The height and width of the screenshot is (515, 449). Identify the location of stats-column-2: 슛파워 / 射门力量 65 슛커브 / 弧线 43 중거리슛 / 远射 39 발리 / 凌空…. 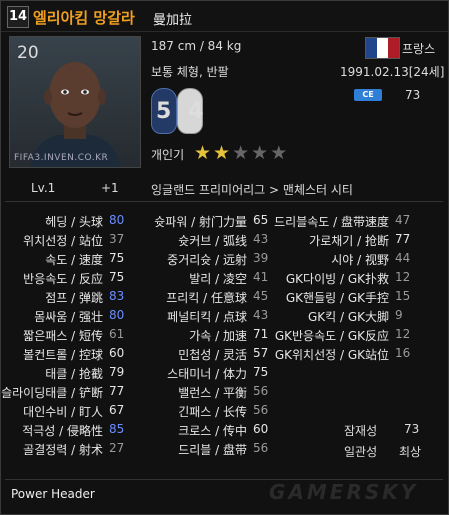
(219, 336).